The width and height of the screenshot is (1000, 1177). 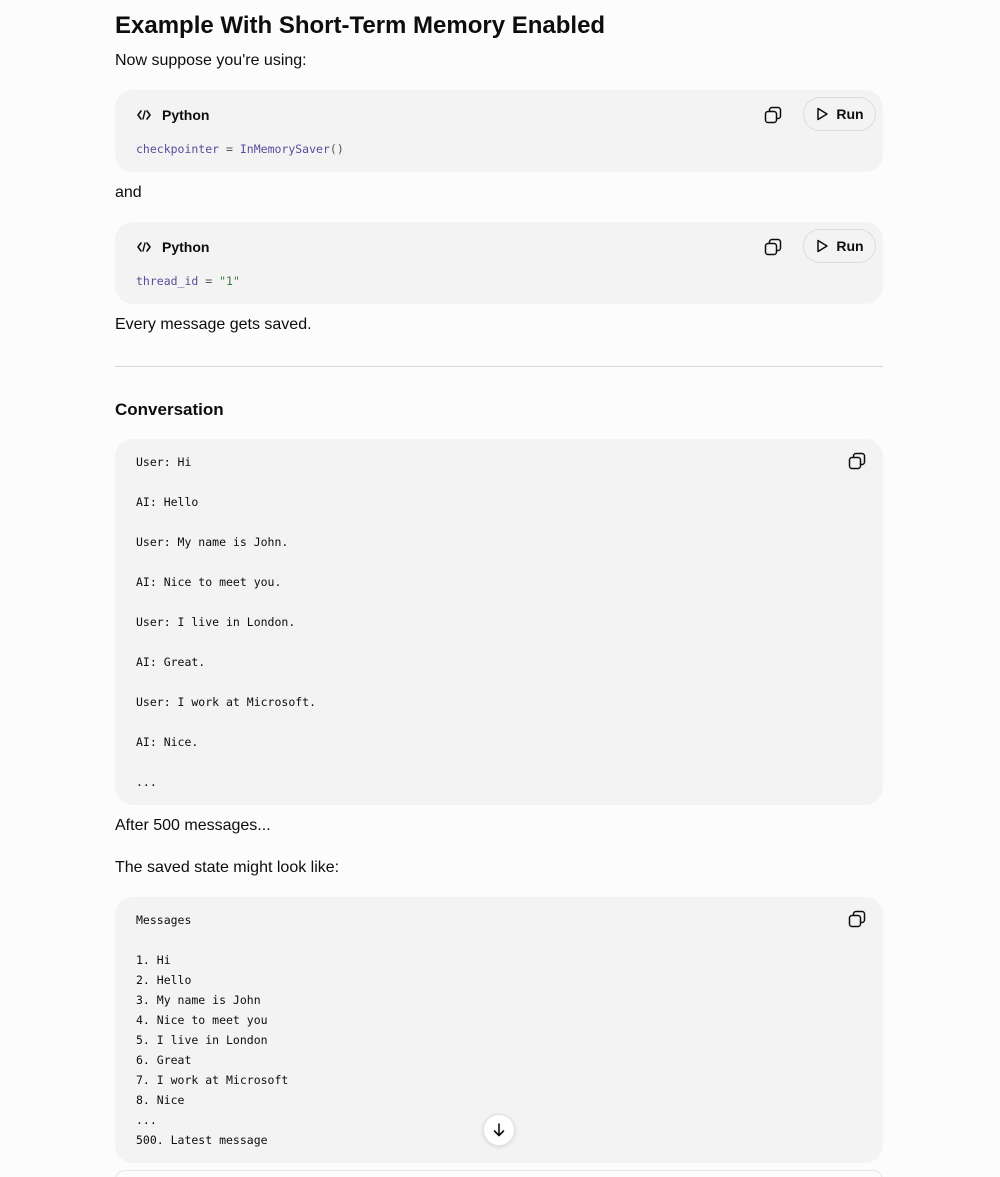 I want to click on code-line: User: My name is John., so click(x=212, y=542).